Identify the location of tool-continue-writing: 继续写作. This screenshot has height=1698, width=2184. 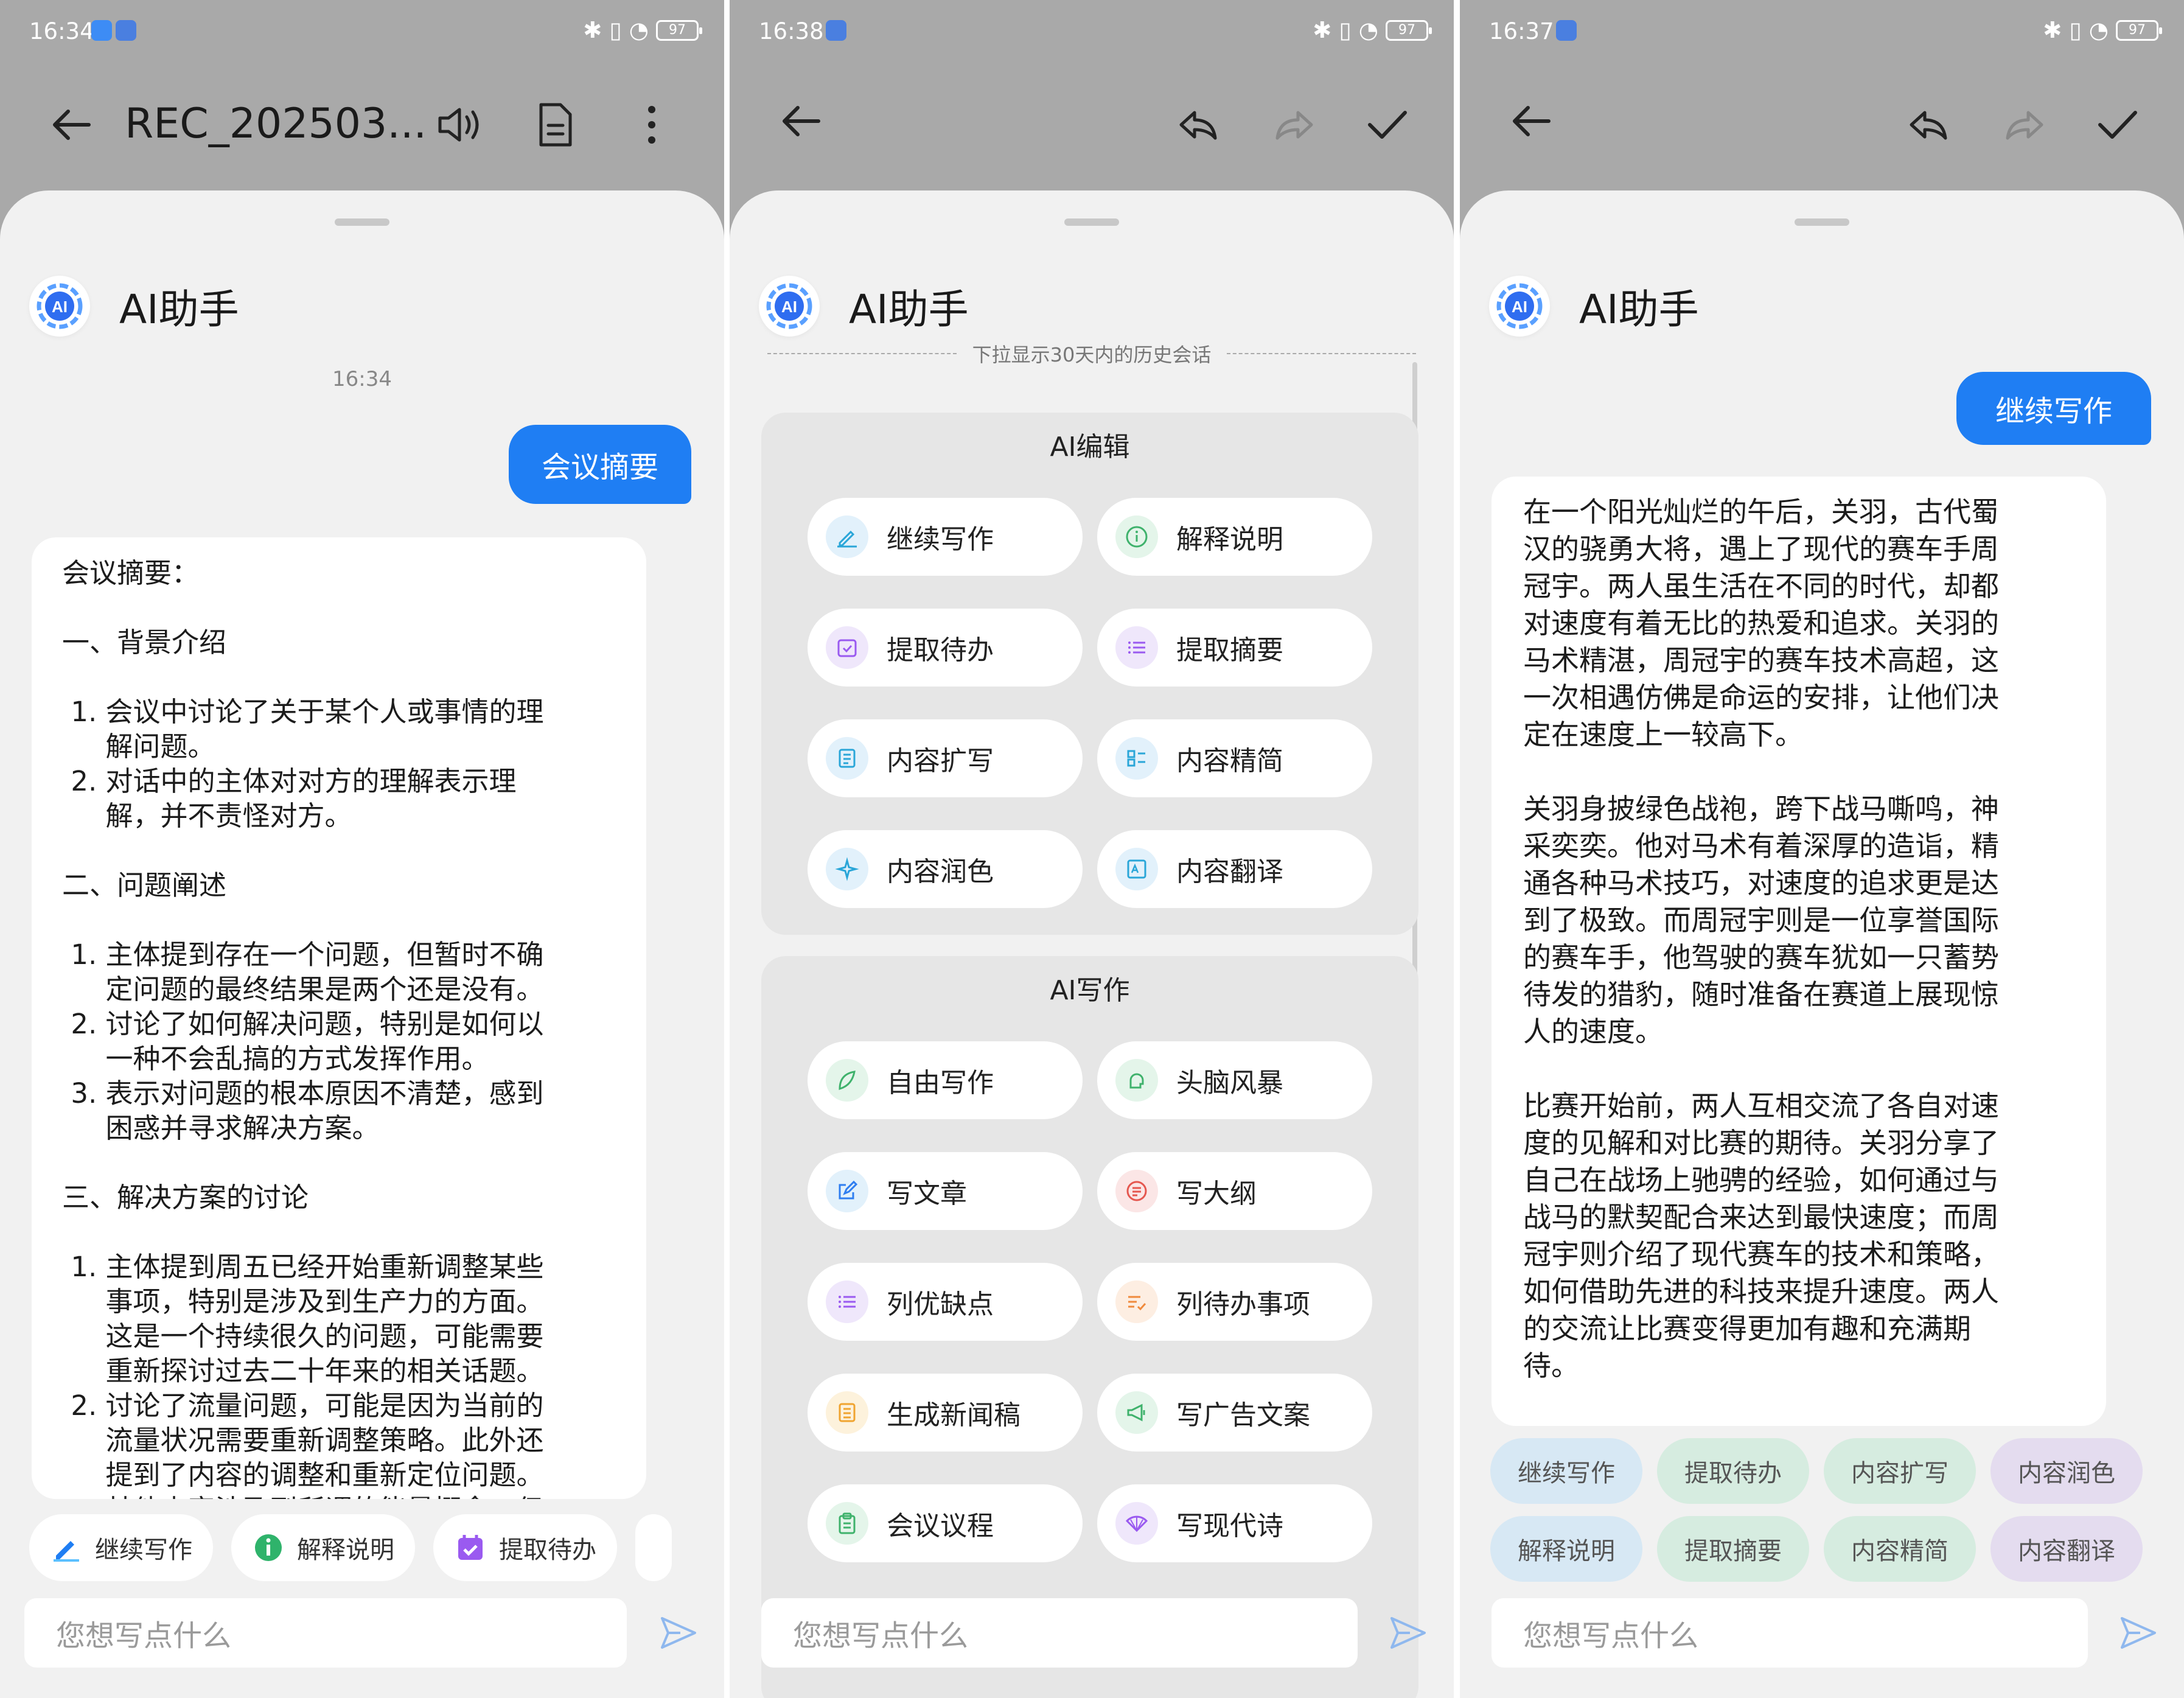
(945, 537).